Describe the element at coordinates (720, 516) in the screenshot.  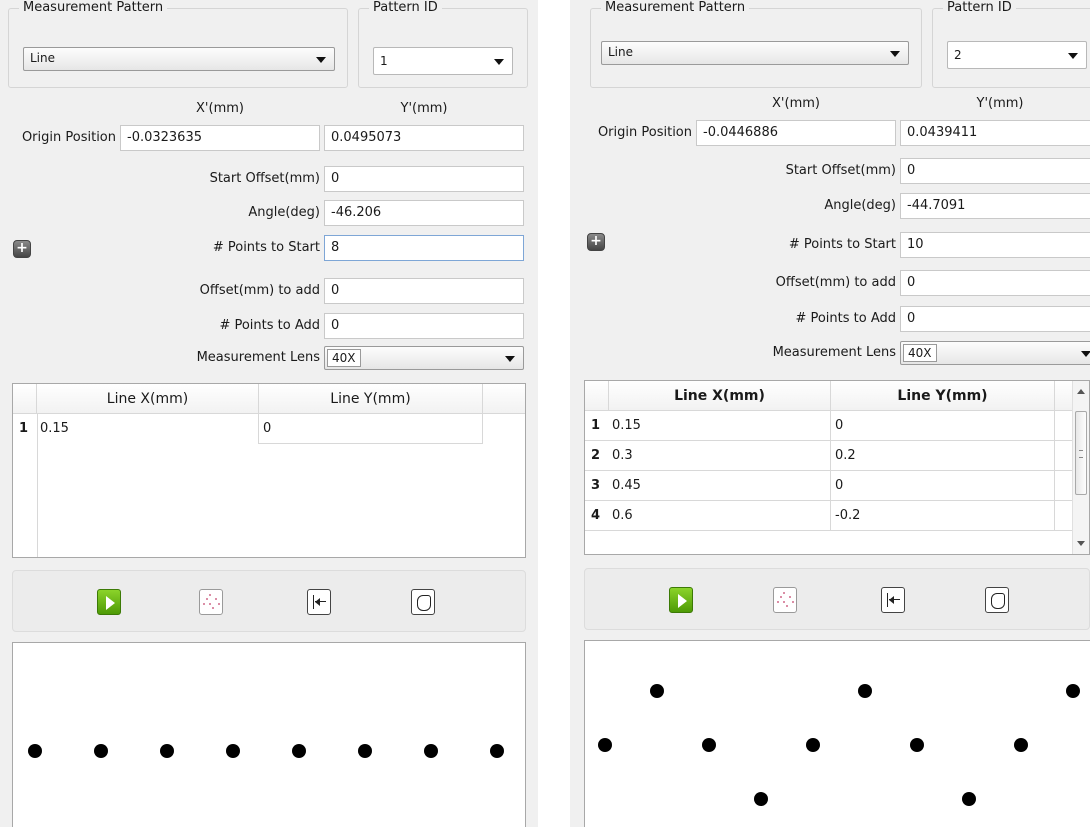
I see `cell-line-x: 0.6` at that location.